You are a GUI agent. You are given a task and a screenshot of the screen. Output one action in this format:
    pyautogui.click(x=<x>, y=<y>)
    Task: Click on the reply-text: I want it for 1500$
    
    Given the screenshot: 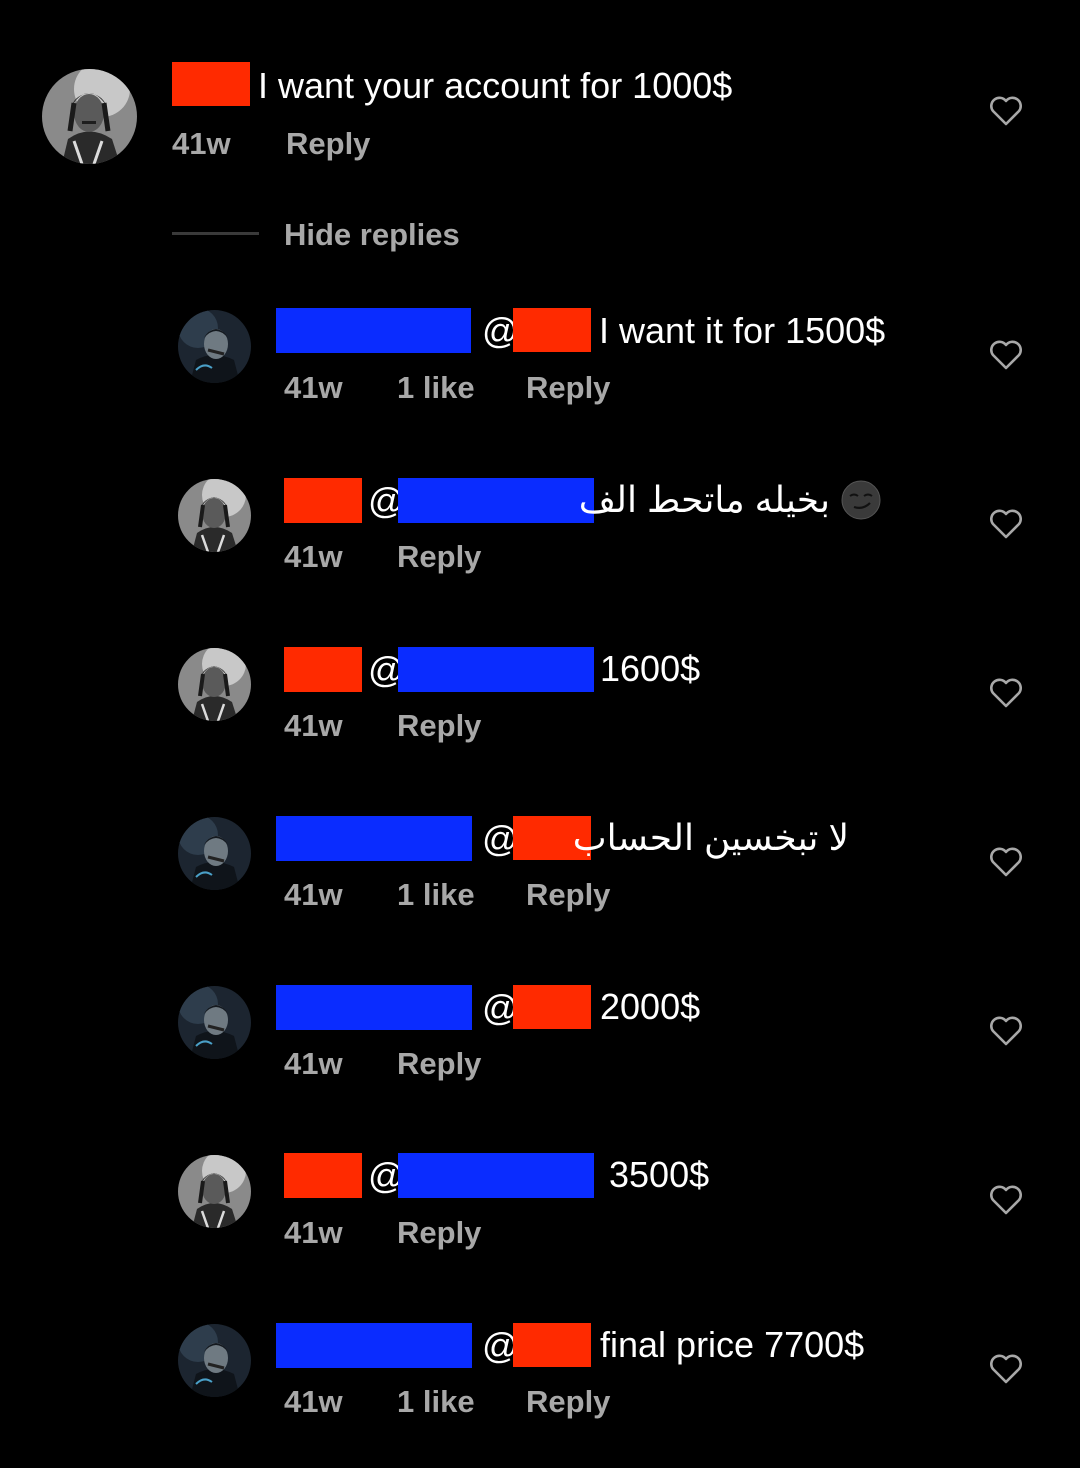 What is the action you would take?
    pyautogui.click(x=742, y=330)
    